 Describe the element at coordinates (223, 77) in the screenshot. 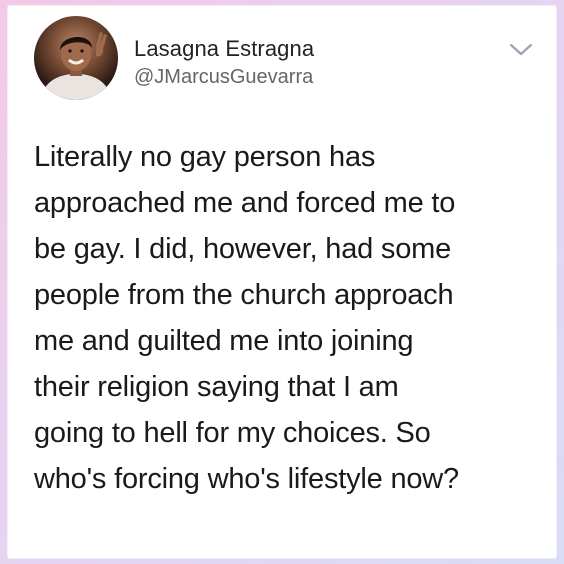

I see `author-handle: @JMarcusGuevarra` at that location.